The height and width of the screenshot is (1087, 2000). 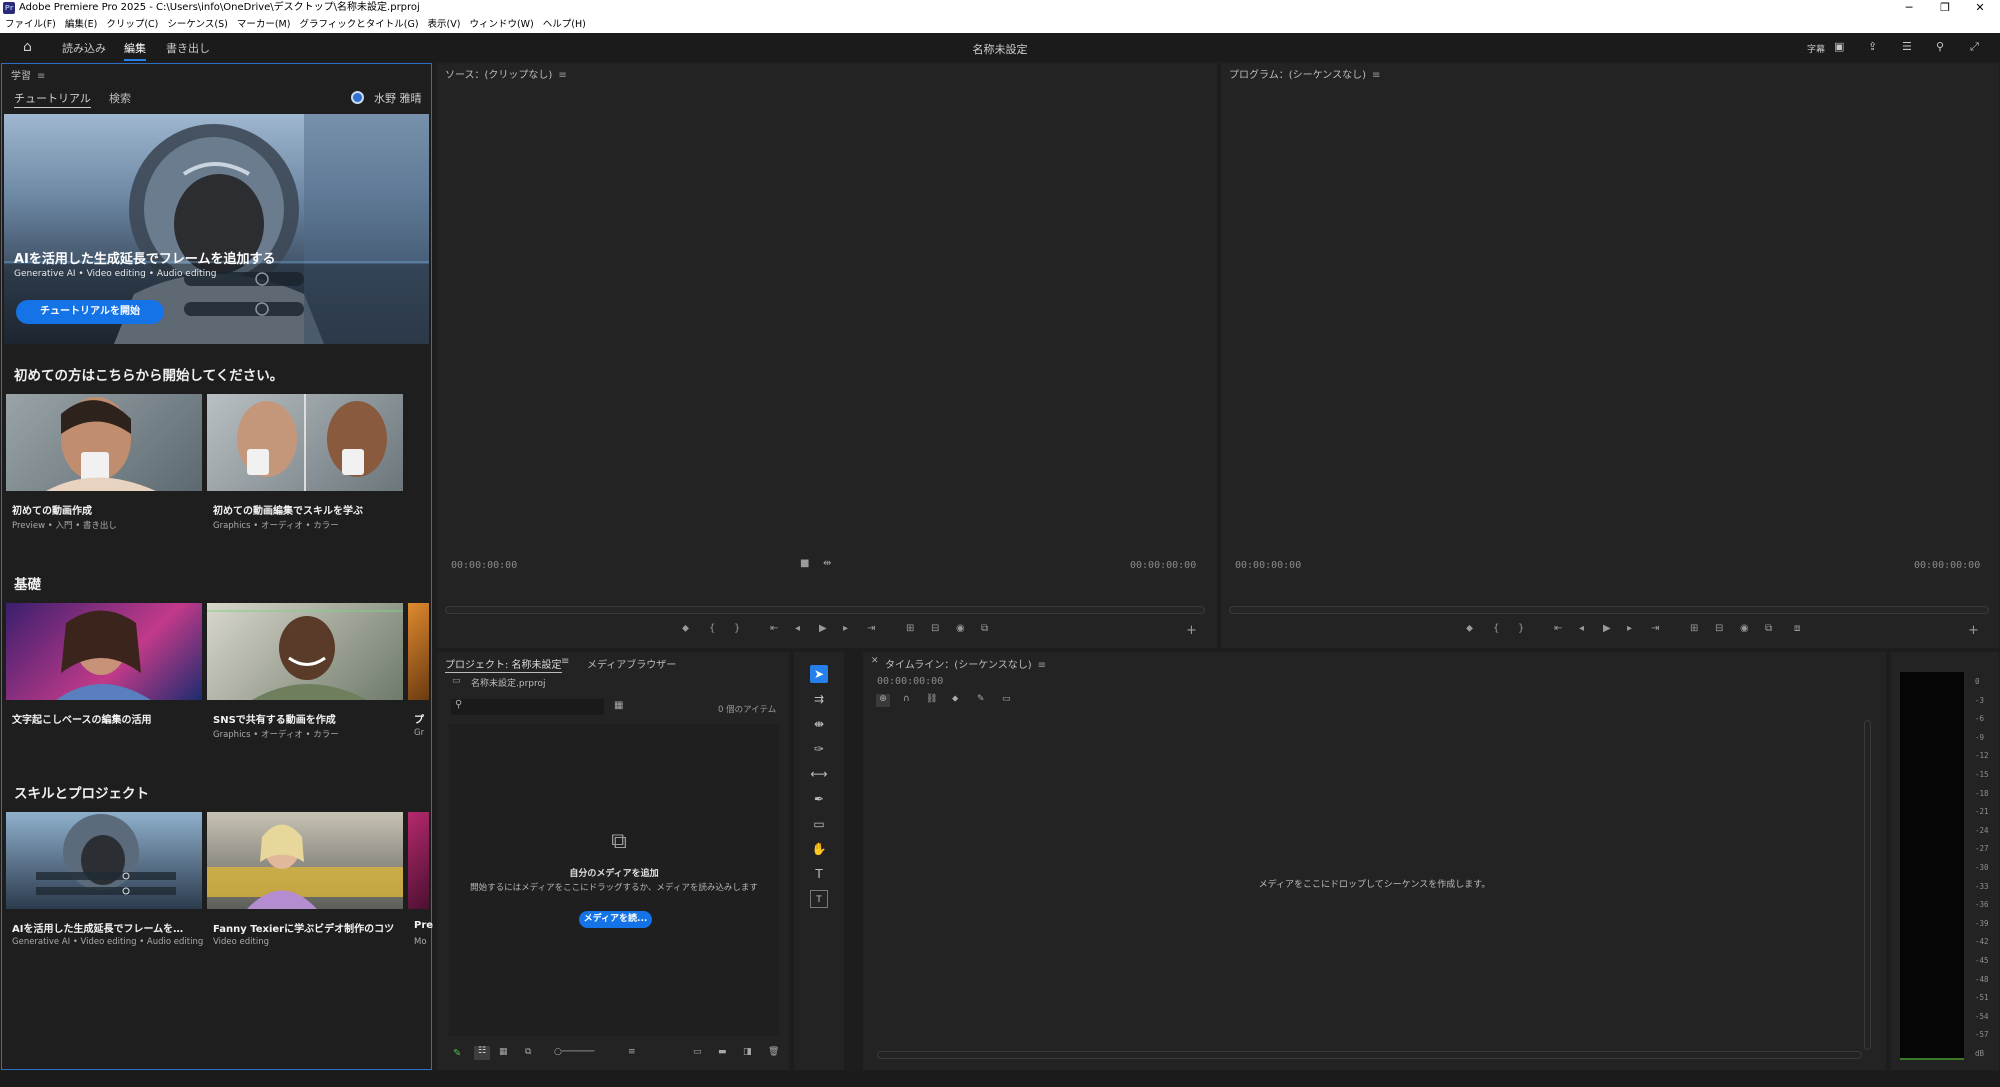 What do you see at coordinates (747, 1052) in the screenshot?
I see `new-item-icon: ◨` at bounding box center [747, 1052].